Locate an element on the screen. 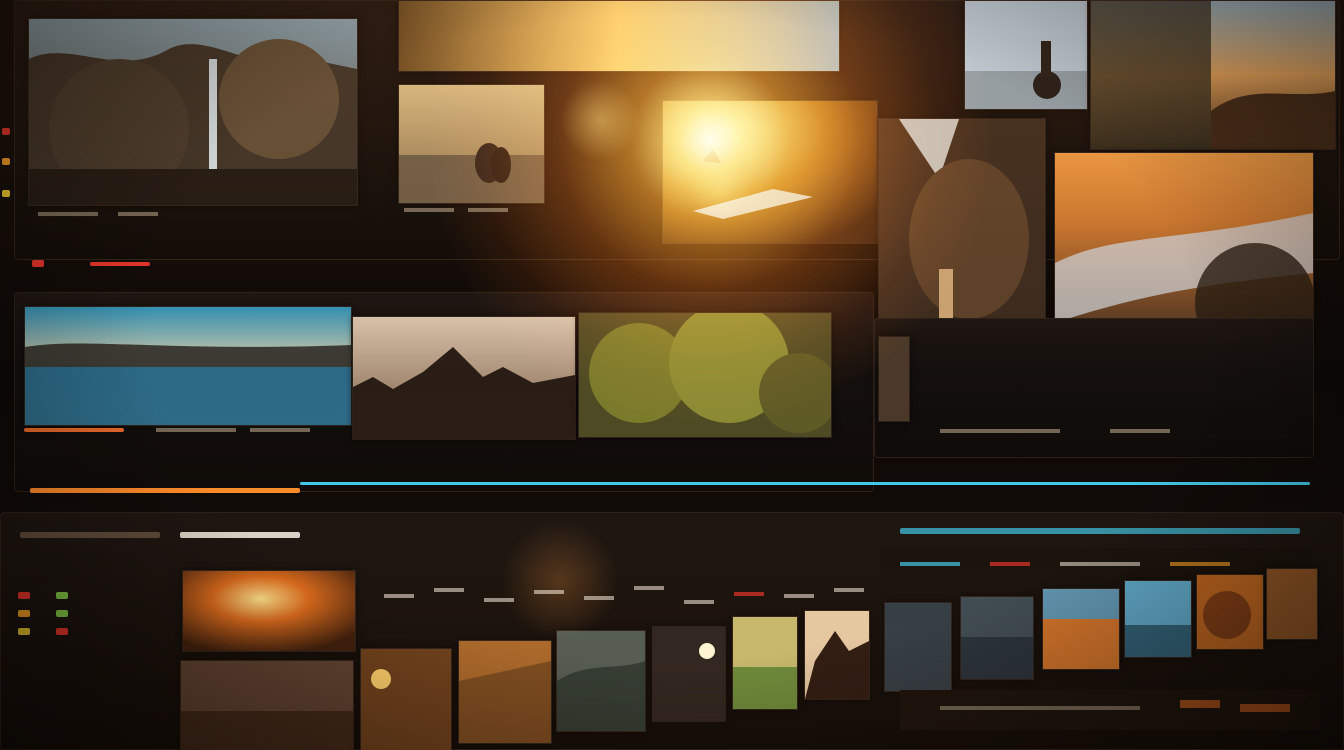 The height and width of the screenshot is (750, 1344). bottom-right-controls is located at coordinates (1110, 710).